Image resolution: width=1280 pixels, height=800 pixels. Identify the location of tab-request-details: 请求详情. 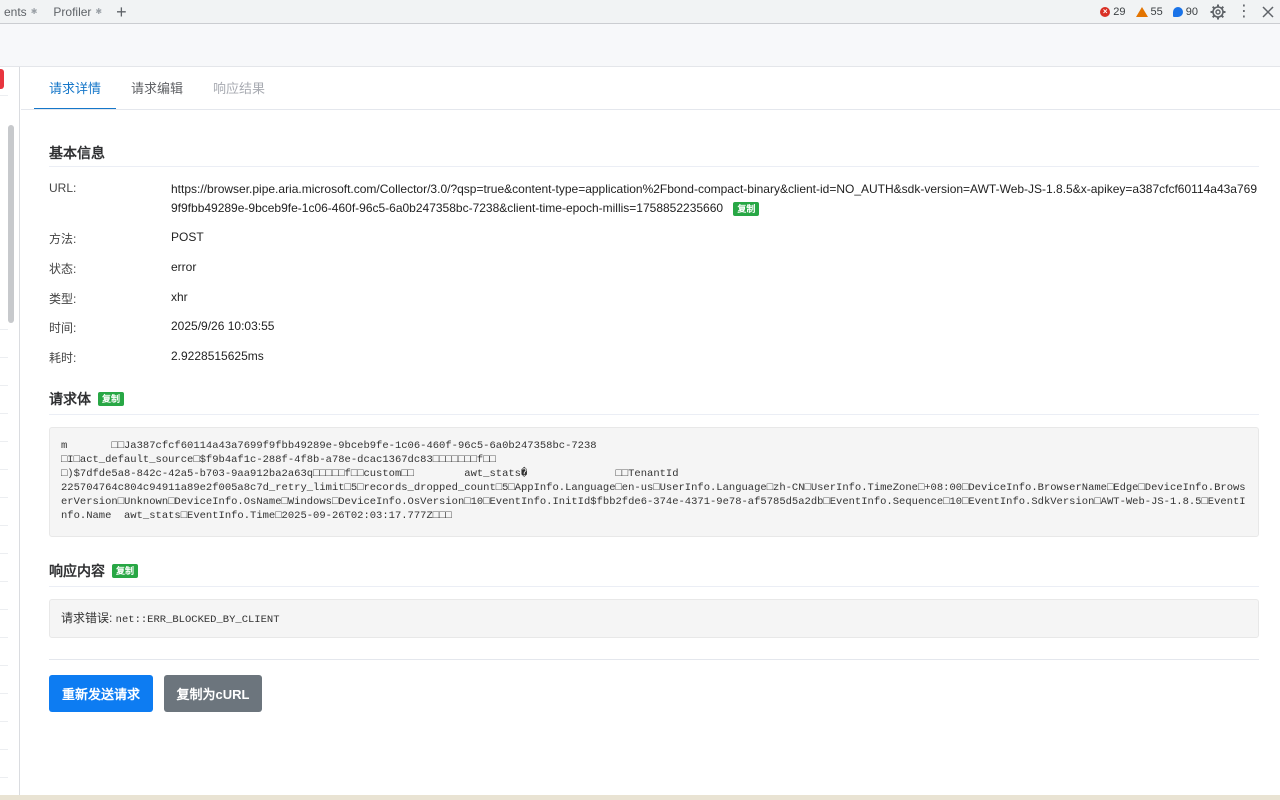
(75, 88).